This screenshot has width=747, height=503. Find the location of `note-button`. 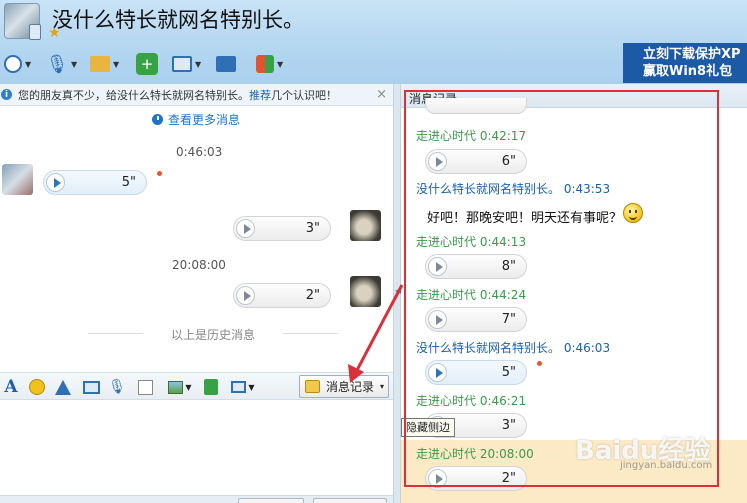

note-button is located at coordinates (145, 387).